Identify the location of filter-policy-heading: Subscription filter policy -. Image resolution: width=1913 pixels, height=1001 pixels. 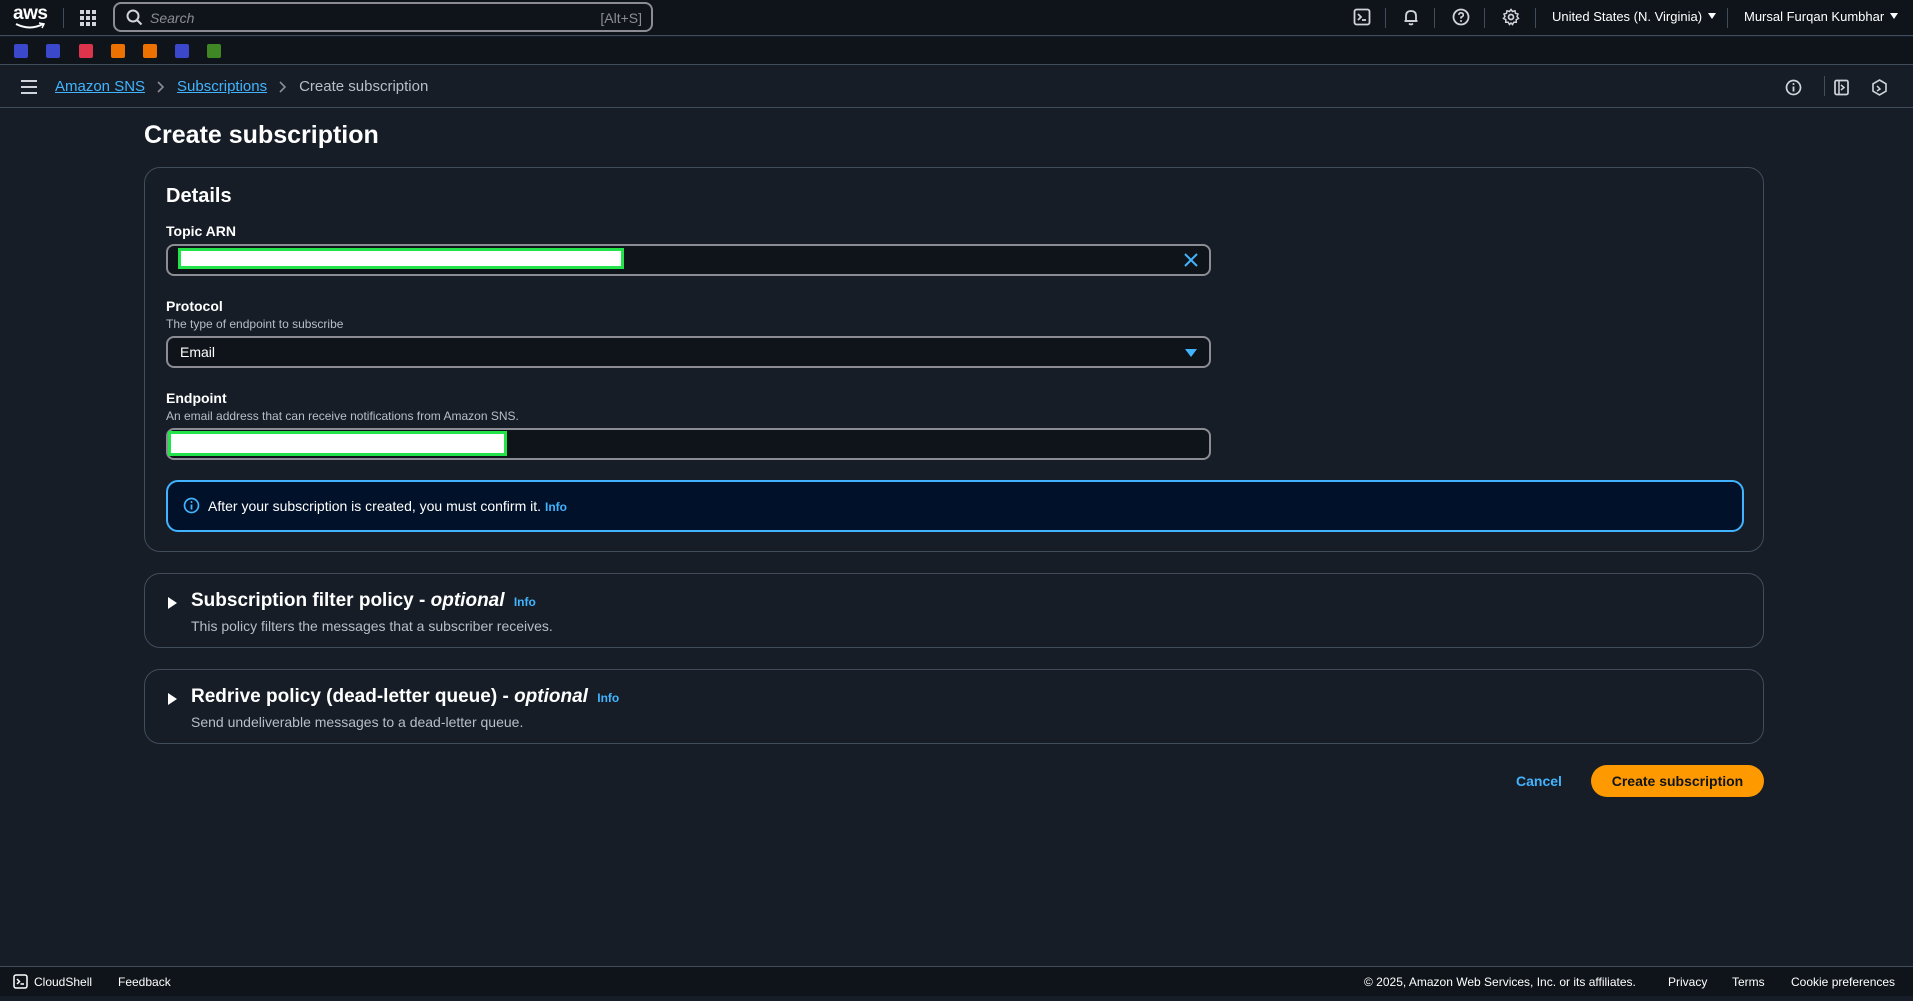
(308, 600).